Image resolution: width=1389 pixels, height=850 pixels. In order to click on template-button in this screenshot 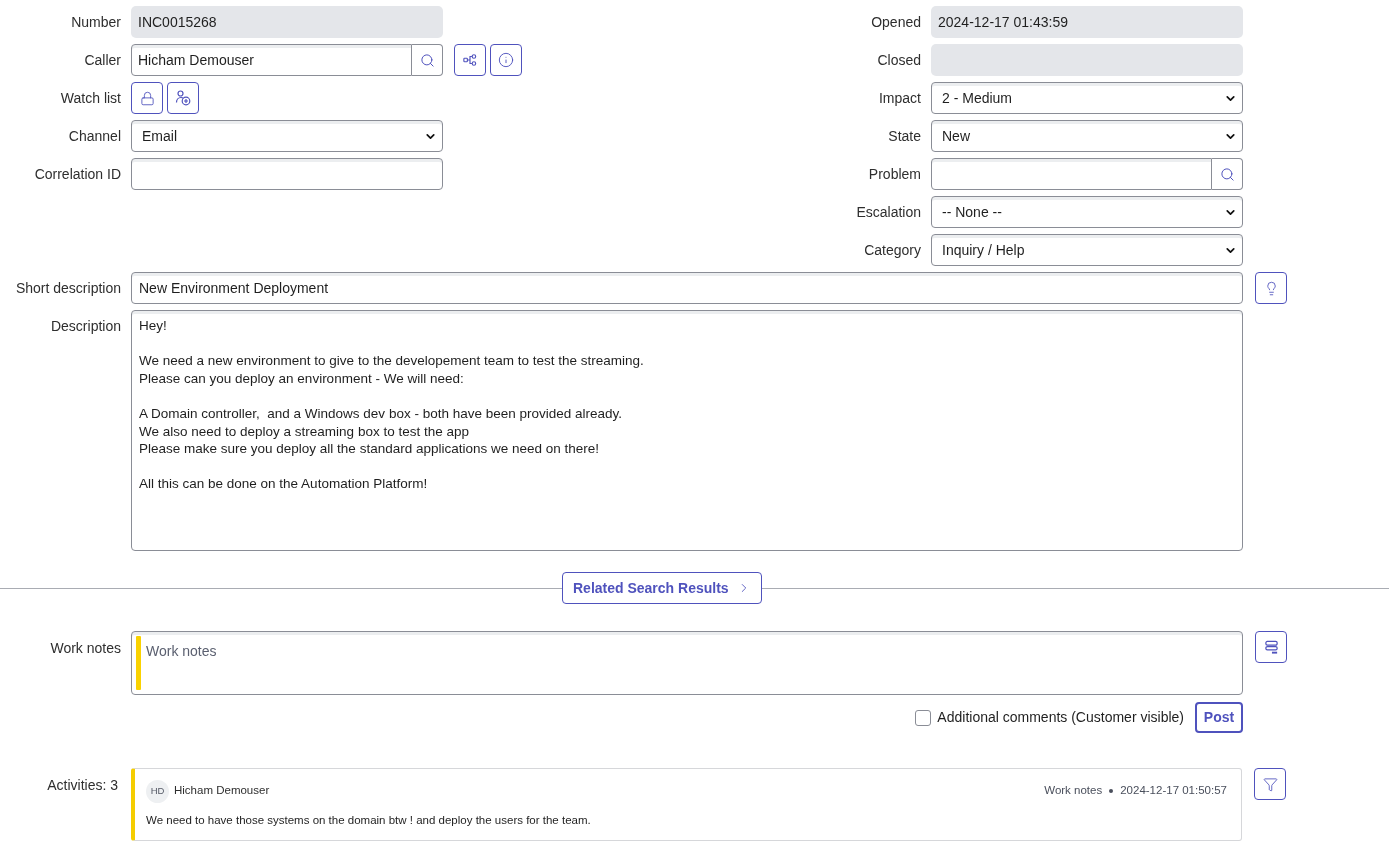, I will do `click(1271, 647)`.